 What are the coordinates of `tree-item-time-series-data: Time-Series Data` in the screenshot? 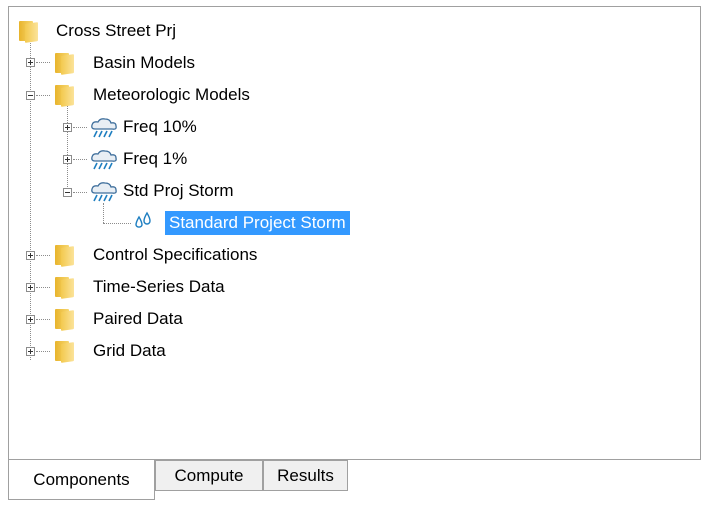 It's located at (159, 287).